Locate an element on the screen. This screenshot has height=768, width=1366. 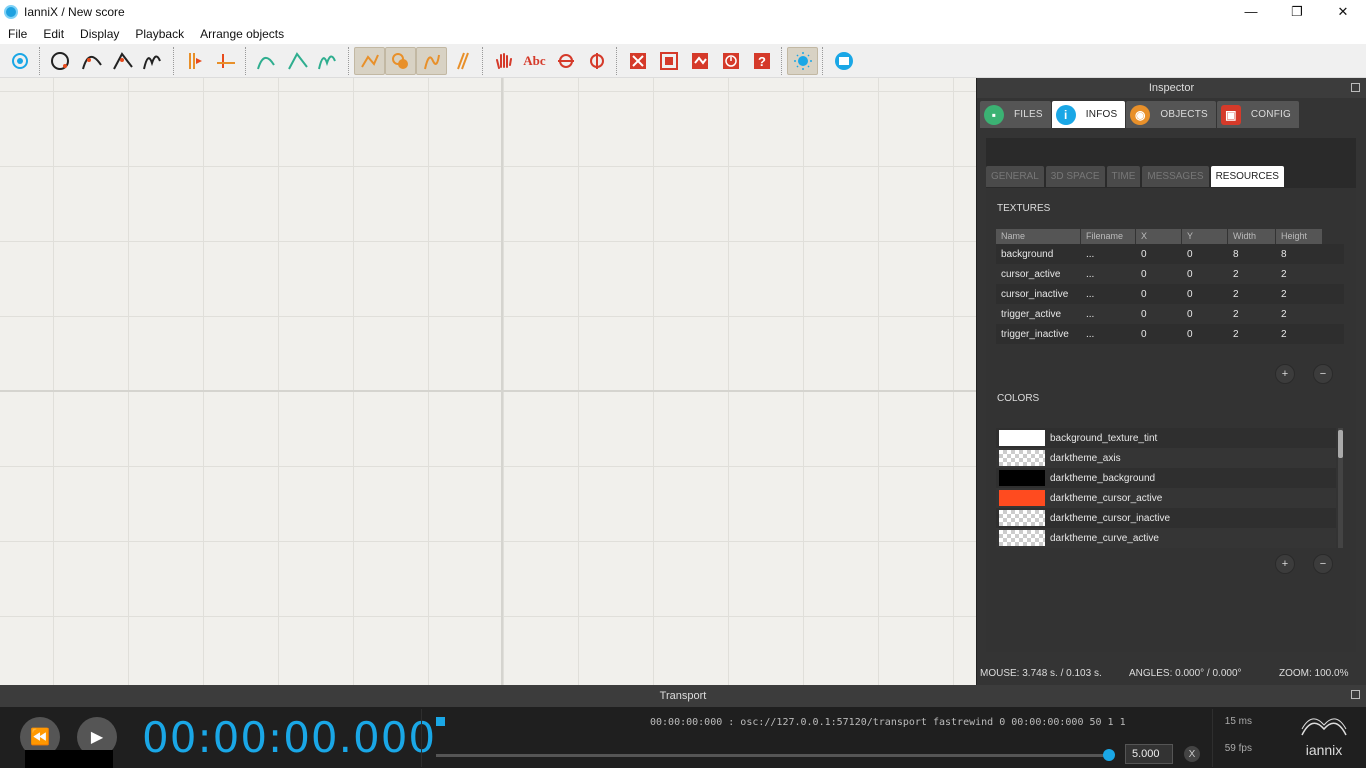
list-item: background_texture_tint is located at coordinates (1166, 438).